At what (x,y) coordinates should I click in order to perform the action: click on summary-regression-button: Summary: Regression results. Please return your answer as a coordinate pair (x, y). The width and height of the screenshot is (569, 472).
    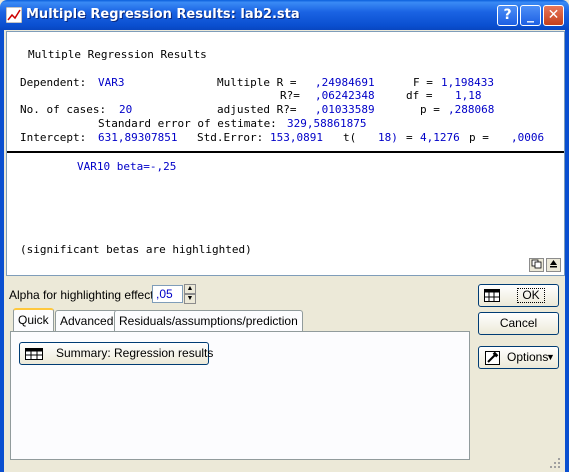
    Looking at the image, I should click on (116, 353).